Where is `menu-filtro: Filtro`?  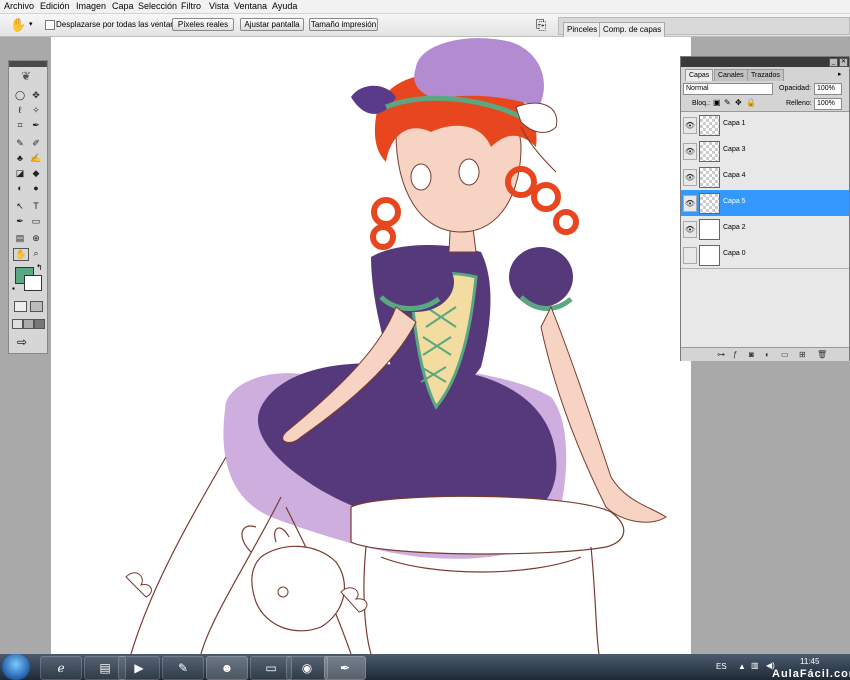 menu-filtro: Filtro is located at coordinates (191, 6).